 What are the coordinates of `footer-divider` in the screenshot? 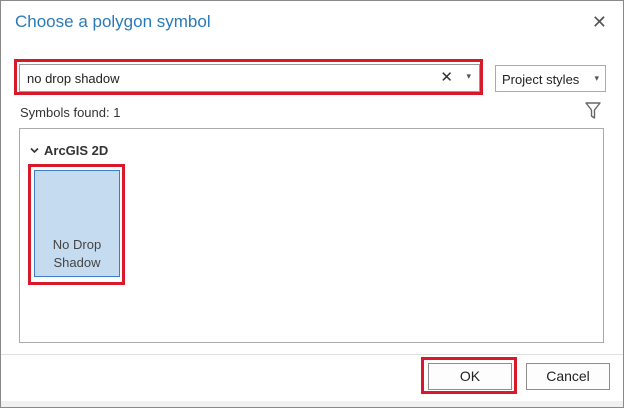 It's located at (312, 354).